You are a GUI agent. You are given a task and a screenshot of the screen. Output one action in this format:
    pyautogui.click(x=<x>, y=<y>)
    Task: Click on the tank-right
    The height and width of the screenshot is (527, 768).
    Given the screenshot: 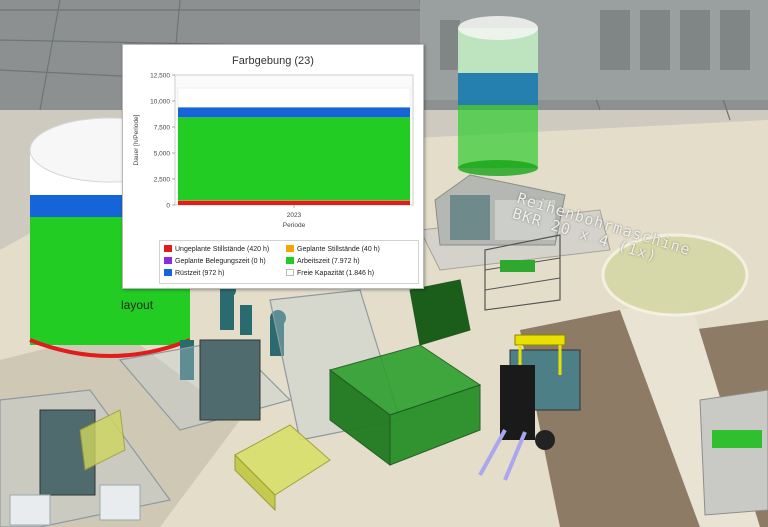 What is the action you would take?
    pyautogui.click(x=498, y=96)
    